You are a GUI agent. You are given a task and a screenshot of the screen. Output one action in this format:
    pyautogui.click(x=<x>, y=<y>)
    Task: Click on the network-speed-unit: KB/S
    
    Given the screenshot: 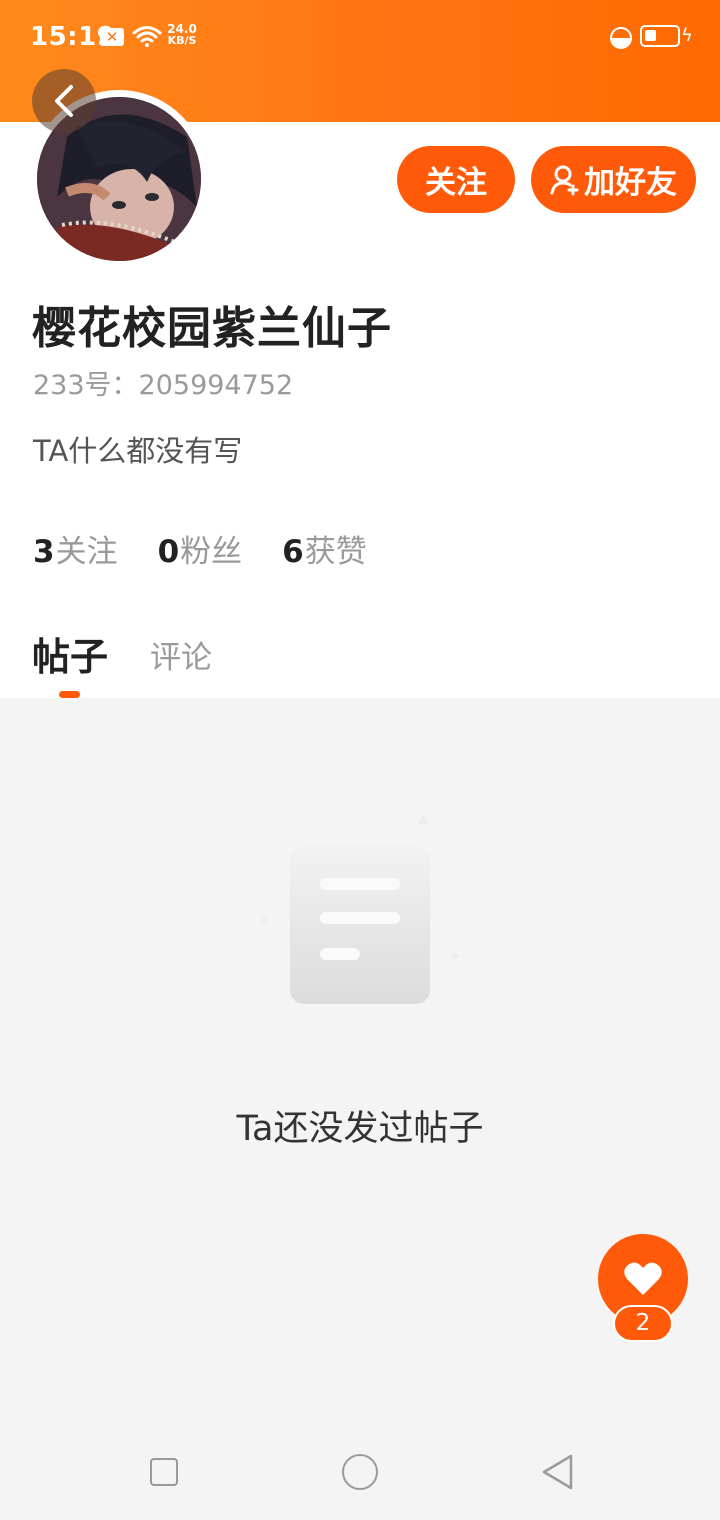 What is the action you would take?
    pyautogui.click(x=182, y=40)
    